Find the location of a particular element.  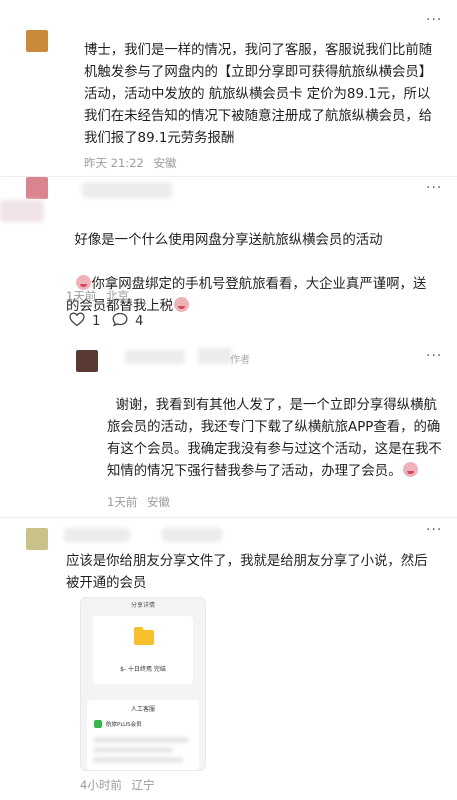

like-button: 1 is located at coordinates (84, 320).